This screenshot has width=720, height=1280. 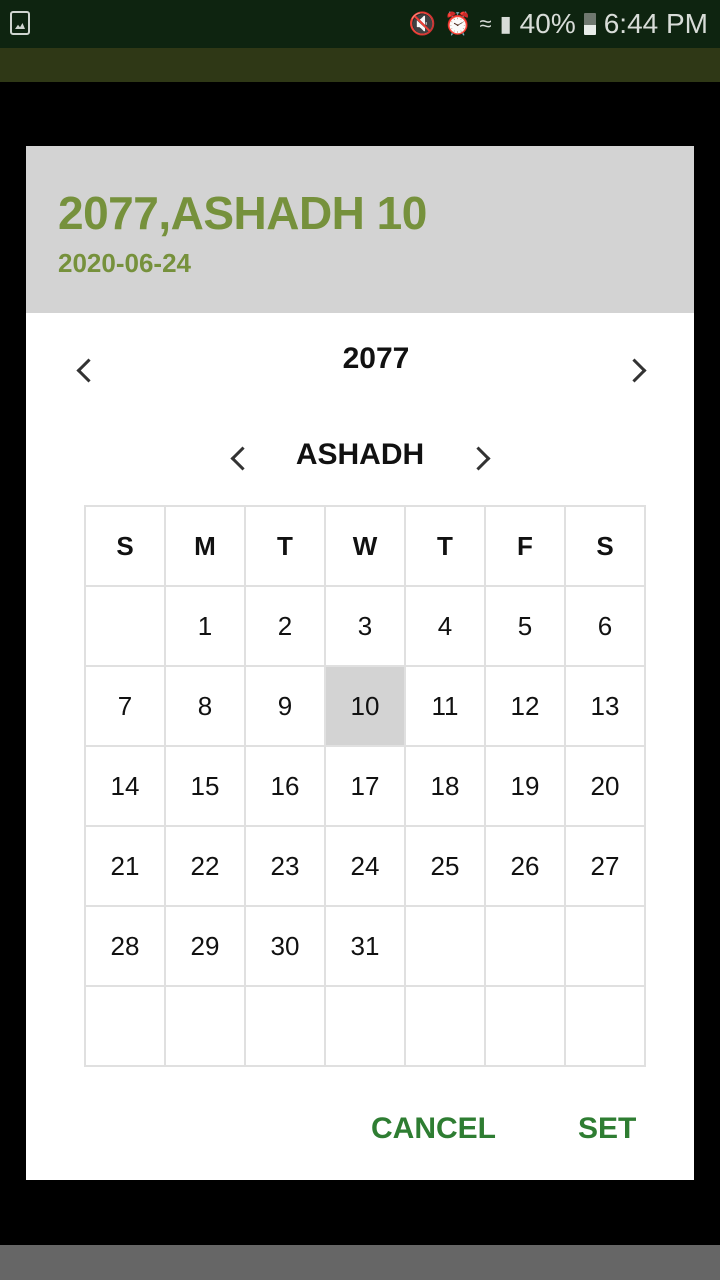 What do you see at coordinates (126, 707) in the screenshot?
I see `day-cell: 7` at bounding box center [126, 707].